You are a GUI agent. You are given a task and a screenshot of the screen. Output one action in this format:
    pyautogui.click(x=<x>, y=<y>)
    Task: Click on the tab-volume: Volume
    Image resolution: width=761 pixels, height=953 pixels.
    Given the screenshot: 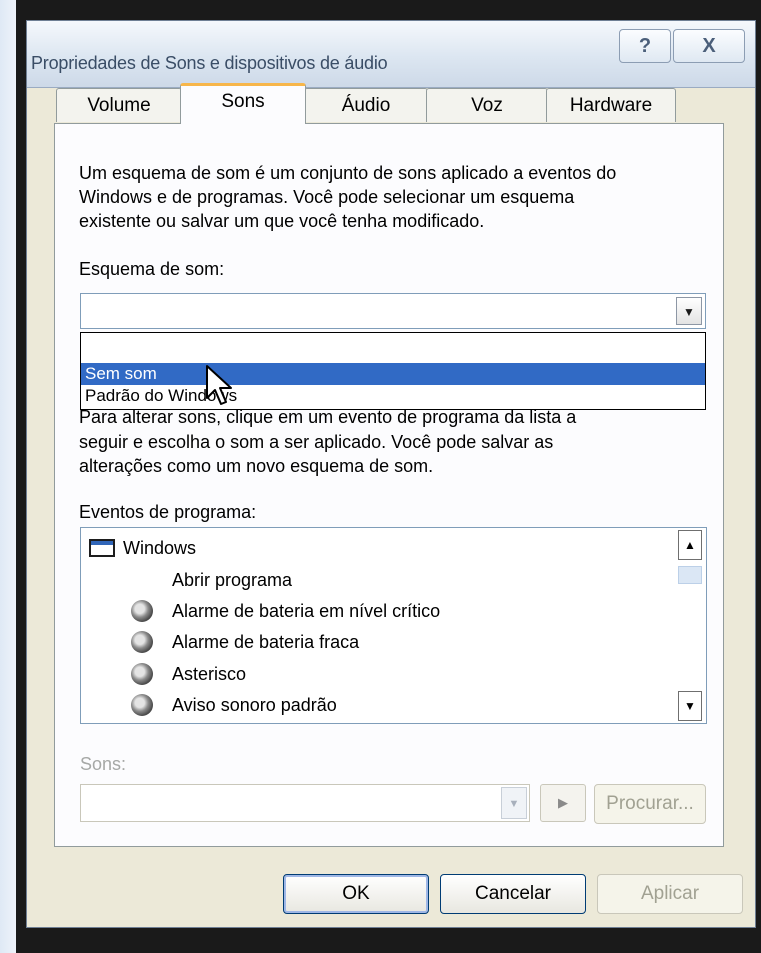 What is the action you would take?
    pyautogui.click(x=119, y=105)
    